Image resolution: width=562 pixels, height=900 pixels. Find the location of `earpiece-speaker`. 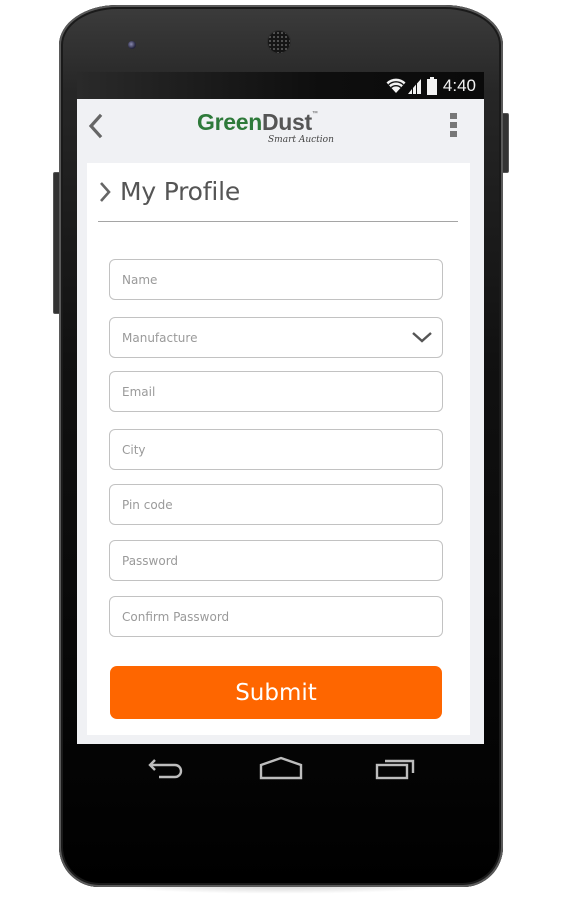

earpiece-speaker is located at coordinates (279, 42).